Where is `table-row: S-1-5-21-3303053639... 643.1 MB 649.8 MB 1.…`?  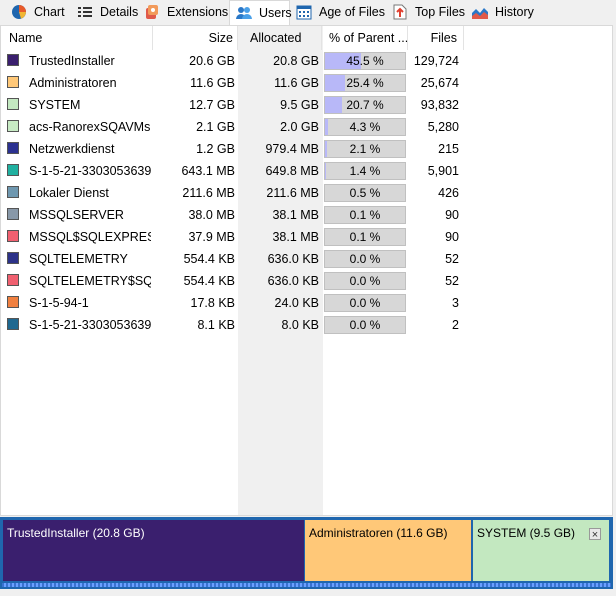 table-row: S-1-5-21-3303053639... 643.1 MB 649.8 MB 1.… is located at coordinates (233, 171).